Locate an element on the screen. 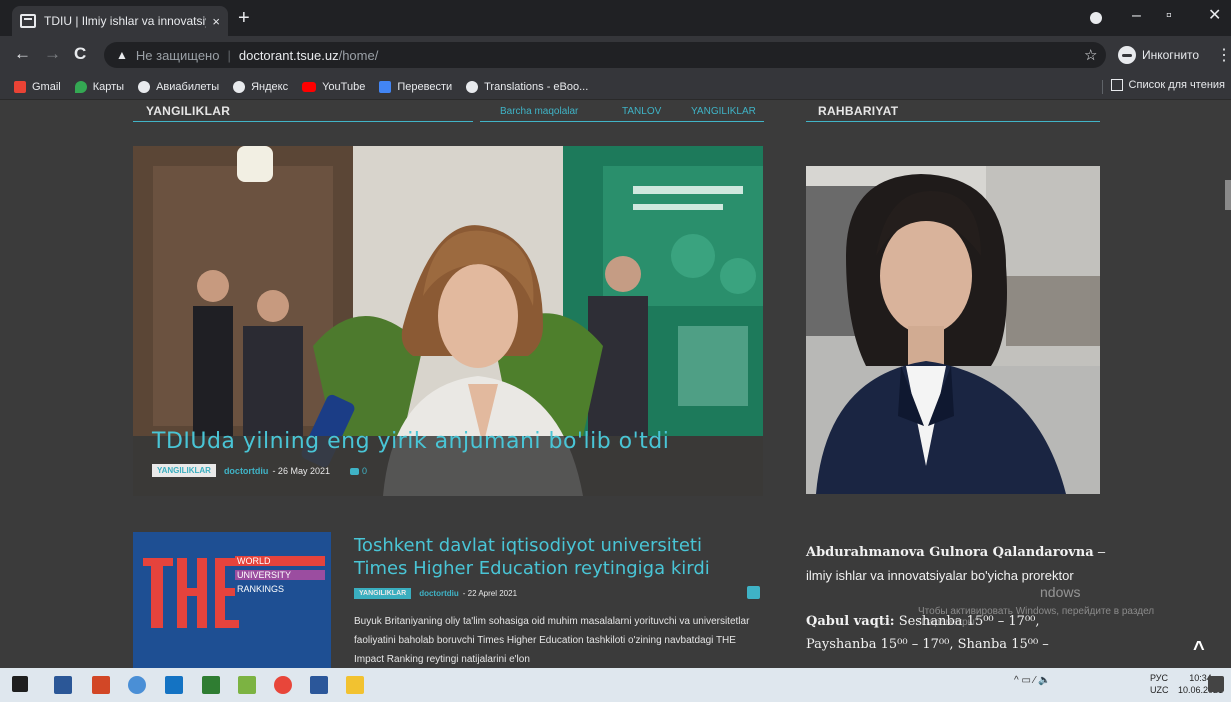 This screenshot has width=1231, height=702. news-menu-underline is located at coordinates (622, 121).